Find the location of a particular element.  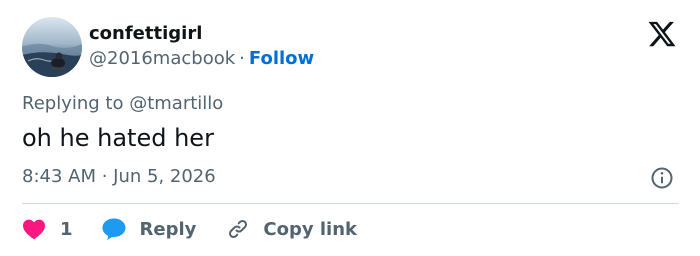

avatar-photo is located at coordinates (52, 47).